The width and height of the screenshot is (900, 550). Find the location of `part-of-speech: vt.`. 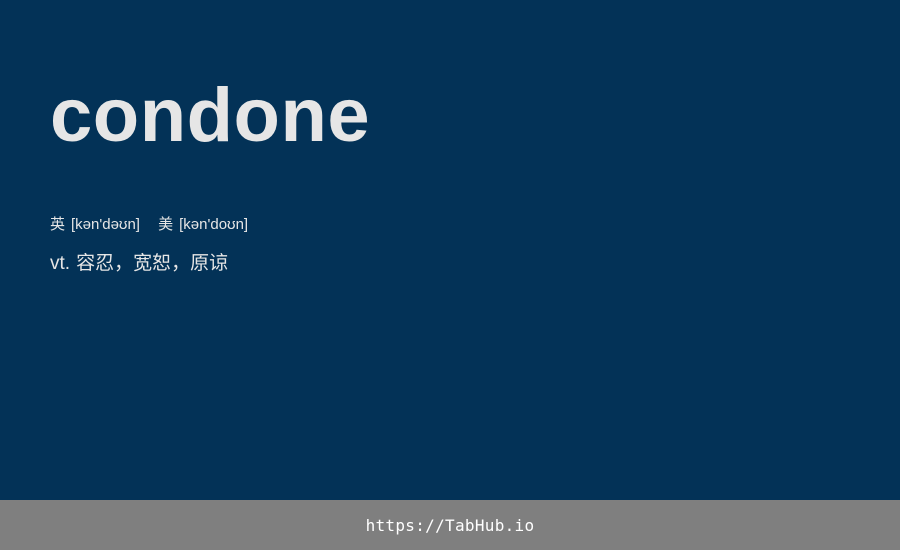

part-of-speech: vt. is located at coordinates (60, 263).